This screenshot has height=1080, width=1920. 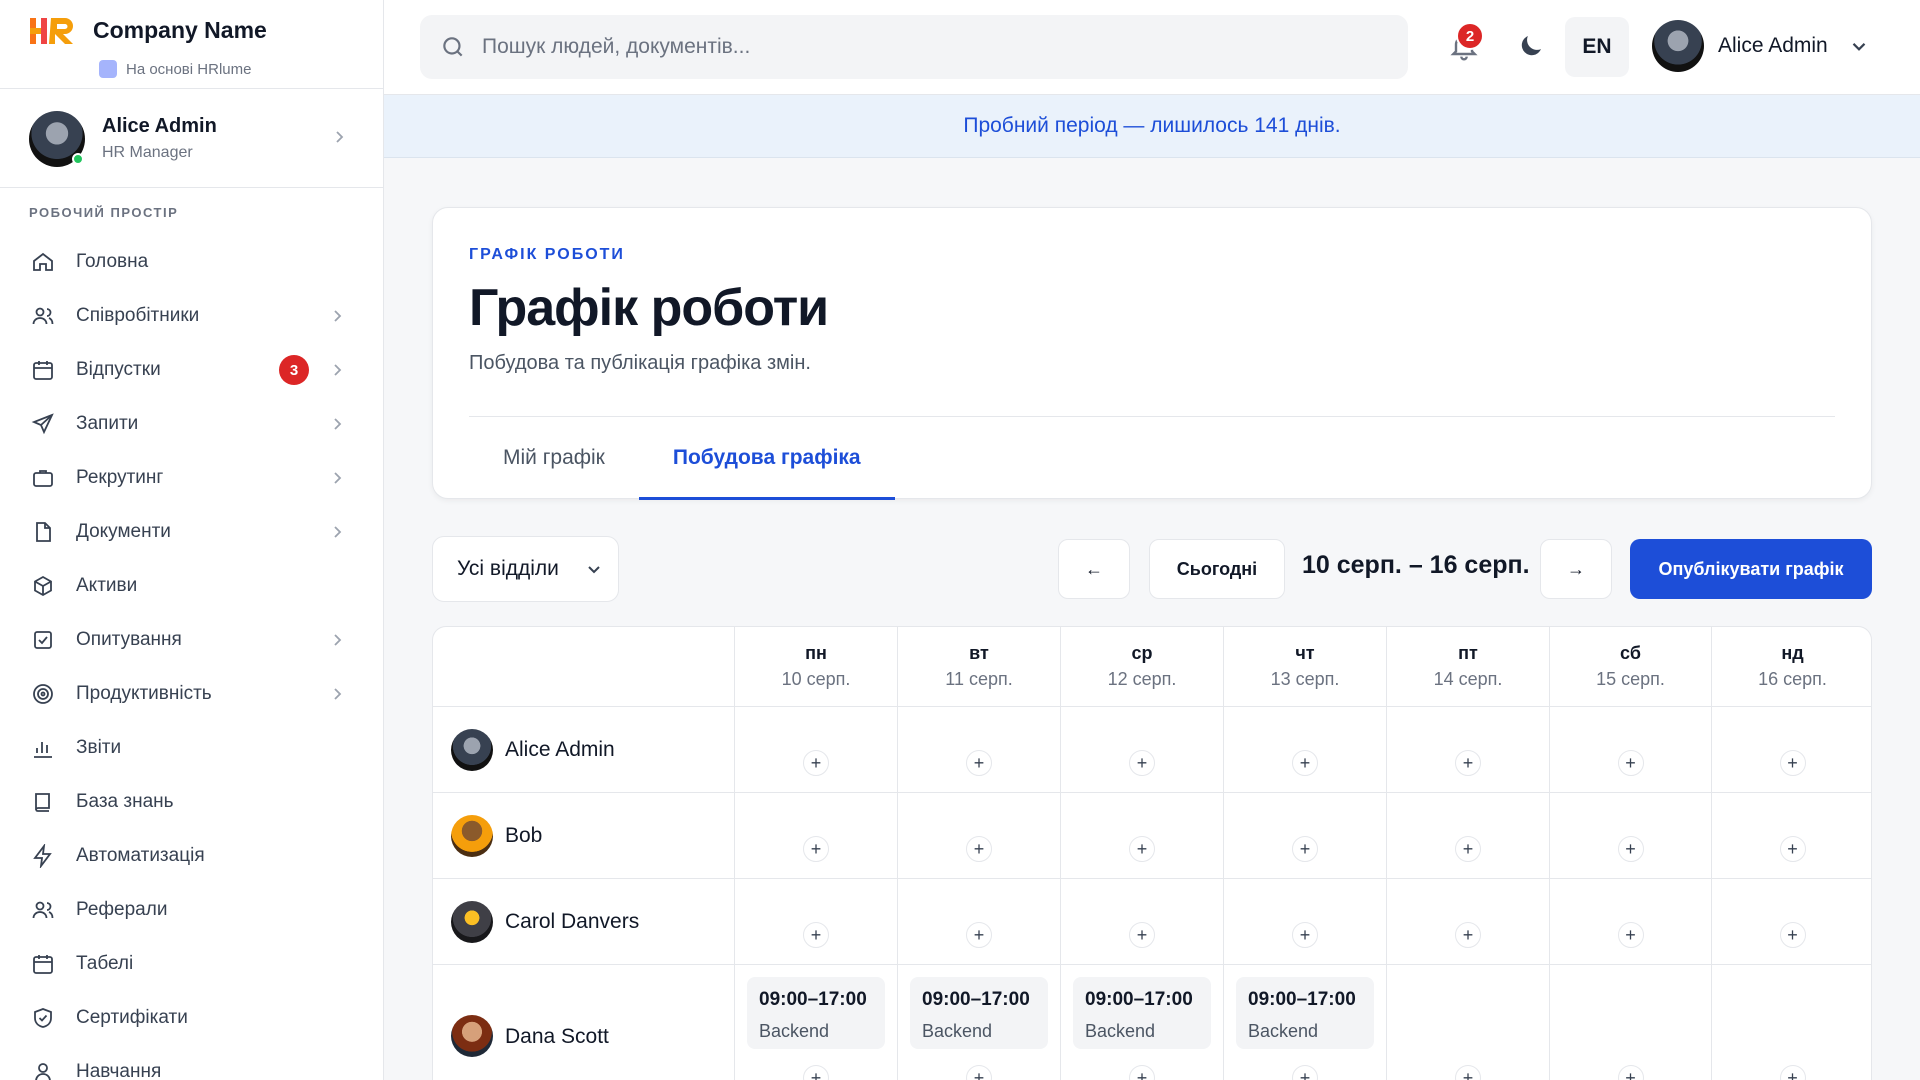 I want to click on publish-schedule-button: Опублікувати графік, so click(x=1751, y=569).